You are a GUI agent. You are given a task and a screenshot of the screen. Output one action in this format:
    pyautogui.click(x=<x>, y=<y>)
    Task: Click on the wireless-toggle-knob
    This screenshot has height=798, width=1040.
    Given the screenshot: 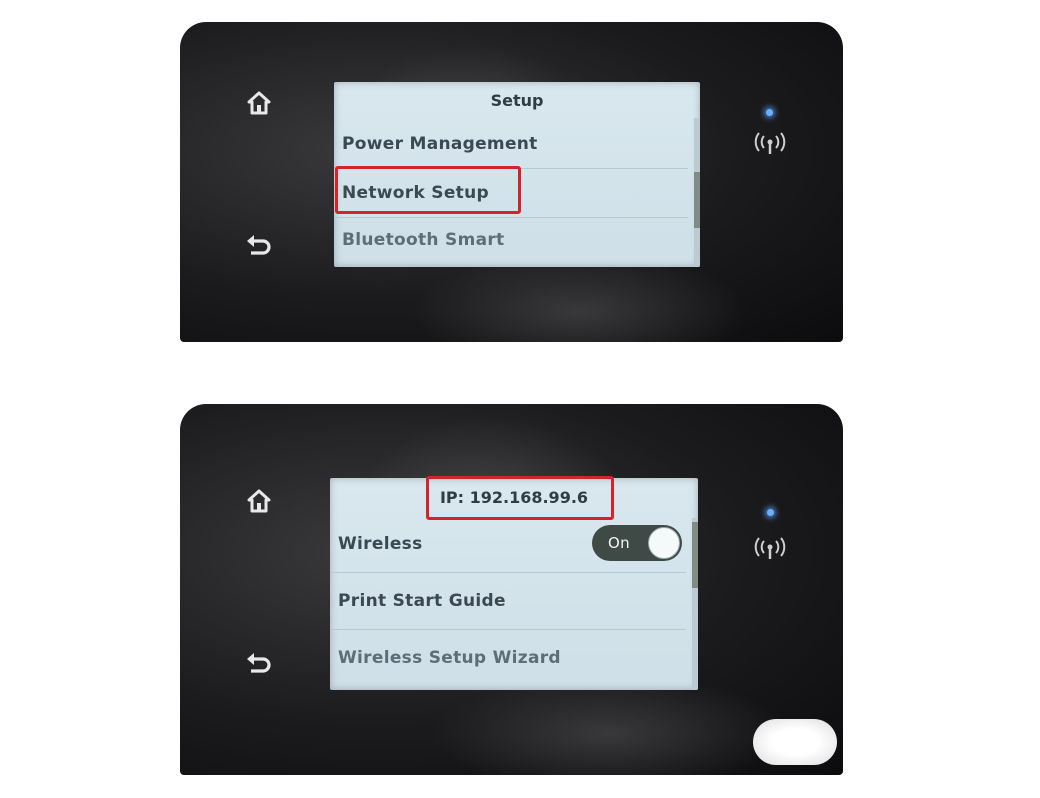 What is the action you would take?
    pyautogui.click(x=664, y=543)
    